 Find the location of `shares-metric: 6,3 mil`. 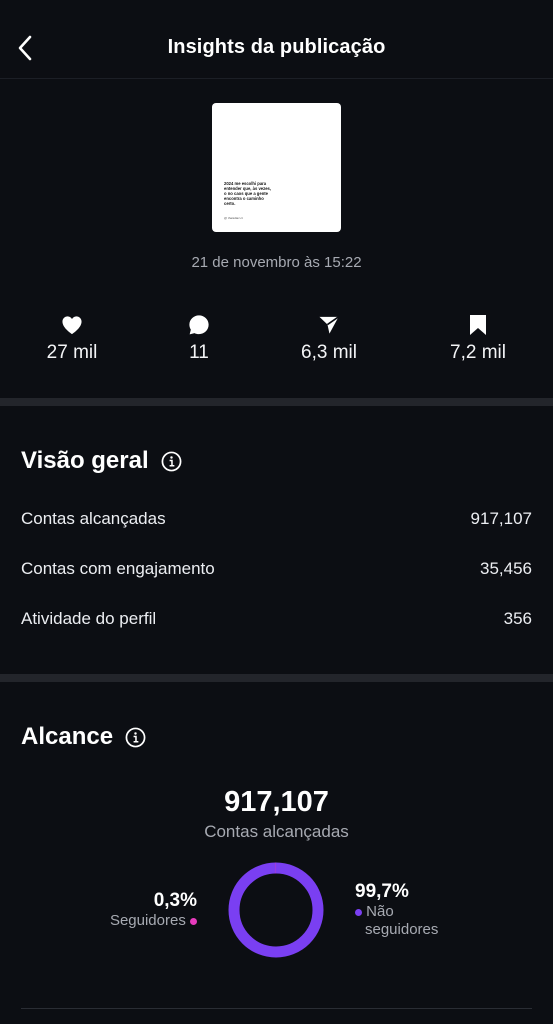

shares-metric: 6,3 mil is located at coordinates (329, 339).